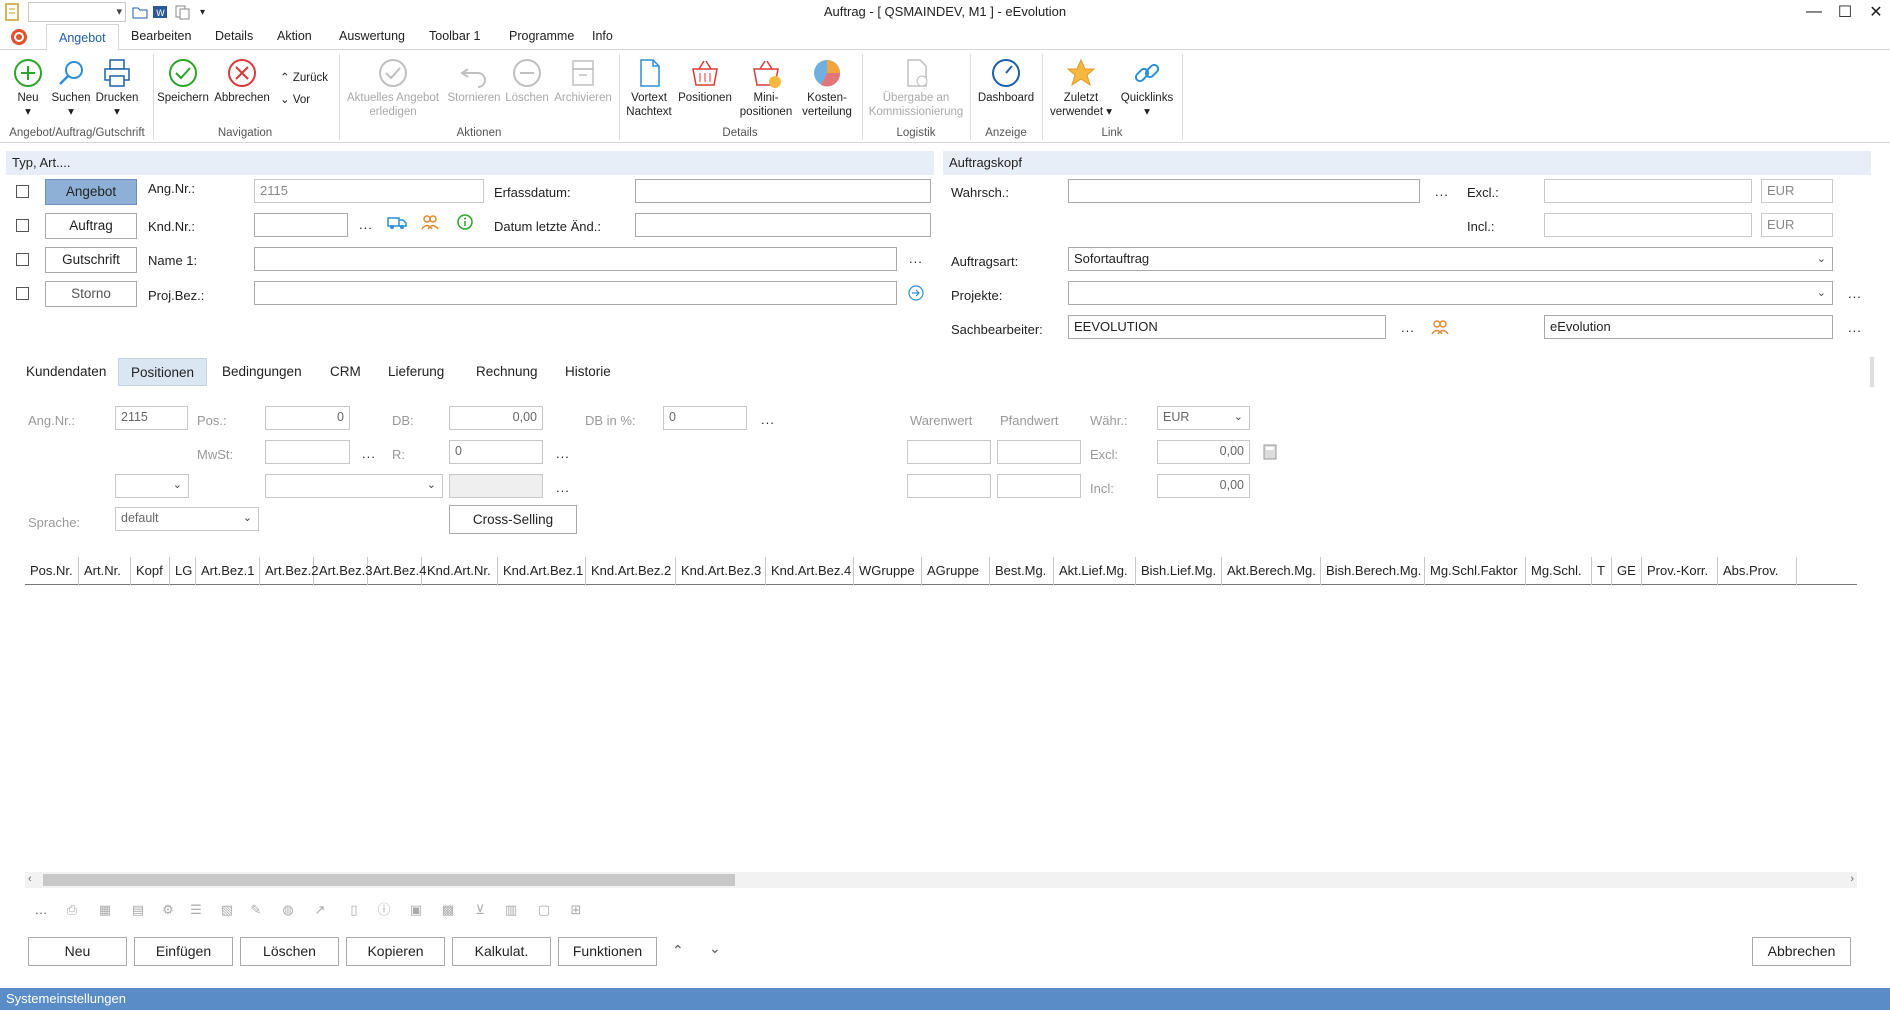 Image resolution: width=1890 pixels, height=1010 pixels. What do you see at coordinates (22, 293) in the screenshot?
I see `storno-checkbox` at bounding box center [22, 293].